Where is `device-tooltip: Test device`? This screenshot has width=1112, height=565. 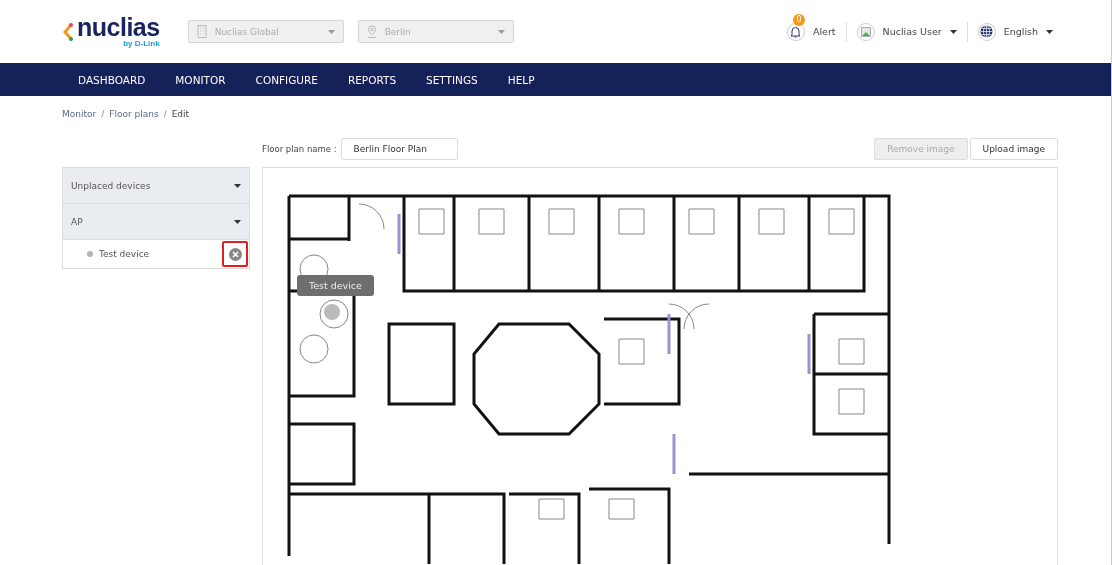
device-tooltip: Test device is located at coordinates (335, 285).